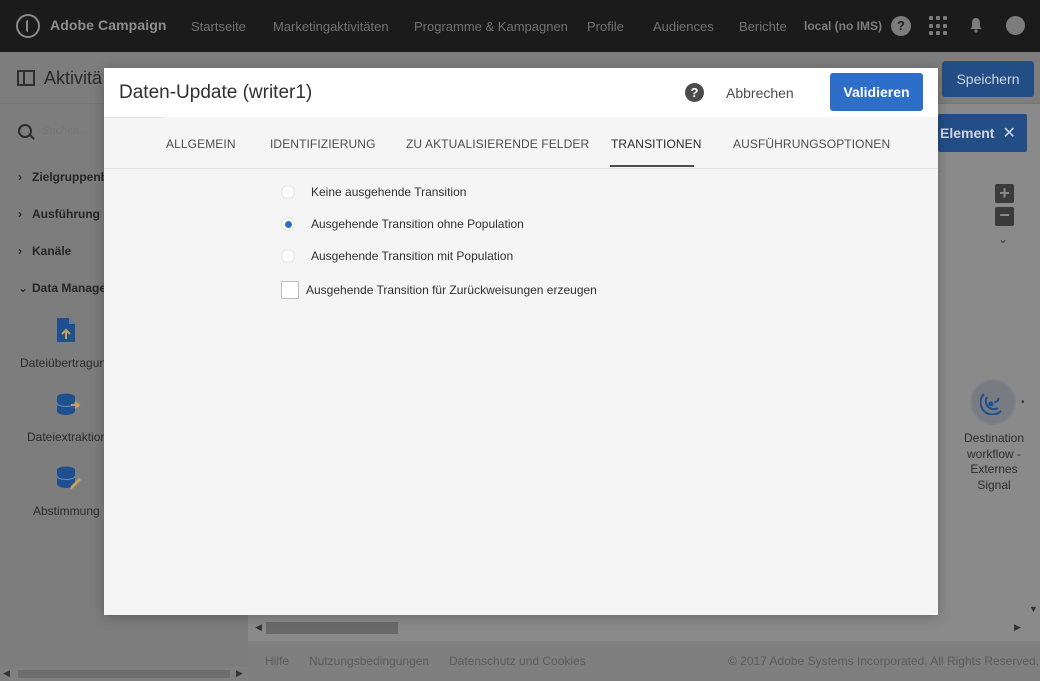 Image resolution: width=1040 pixels, height=681 pixels. I want to click on brand-name: Adobe Campaign, so click(108, 25).